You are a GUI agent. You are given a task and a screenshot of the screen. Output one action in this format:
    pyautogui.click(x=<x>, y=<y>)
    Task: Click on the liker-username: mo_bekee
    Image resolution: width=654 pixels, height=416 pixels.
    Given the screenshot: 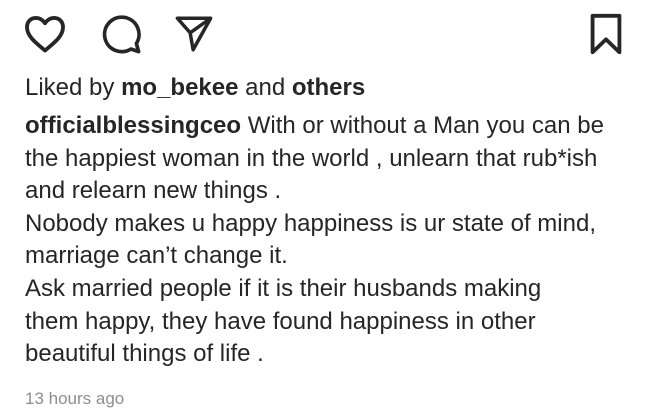 What is the action you would take?
    pyautogui.click(x=179, y=87)
    